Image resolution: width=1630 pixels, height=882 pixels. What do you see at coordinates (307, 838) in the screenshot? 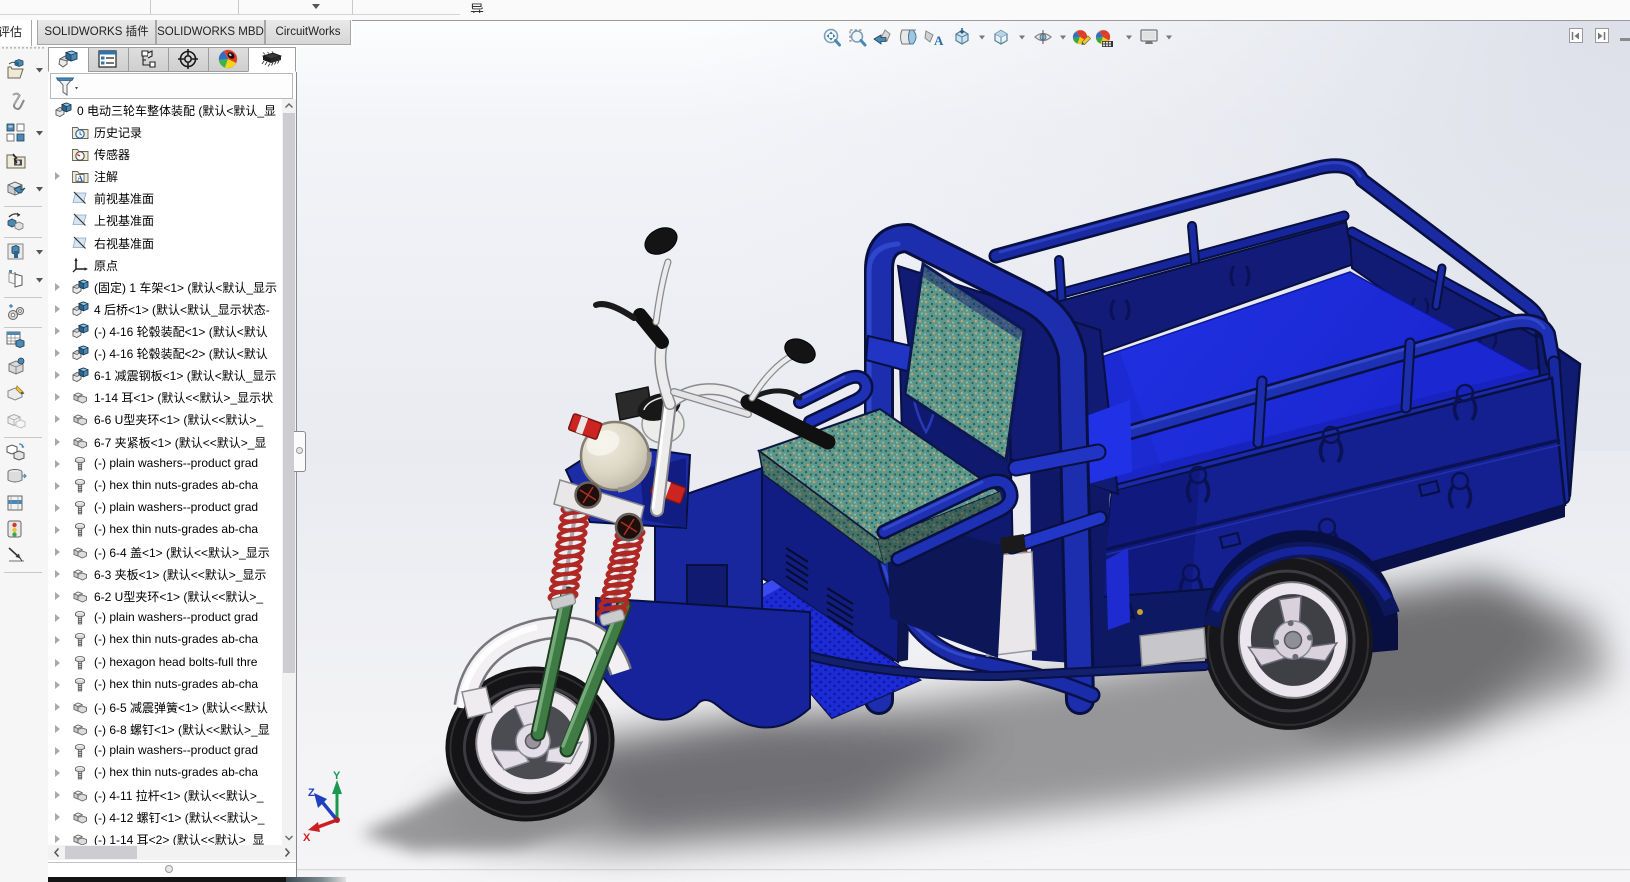
I see `svg-text: X` at bounding box center [307, 838].